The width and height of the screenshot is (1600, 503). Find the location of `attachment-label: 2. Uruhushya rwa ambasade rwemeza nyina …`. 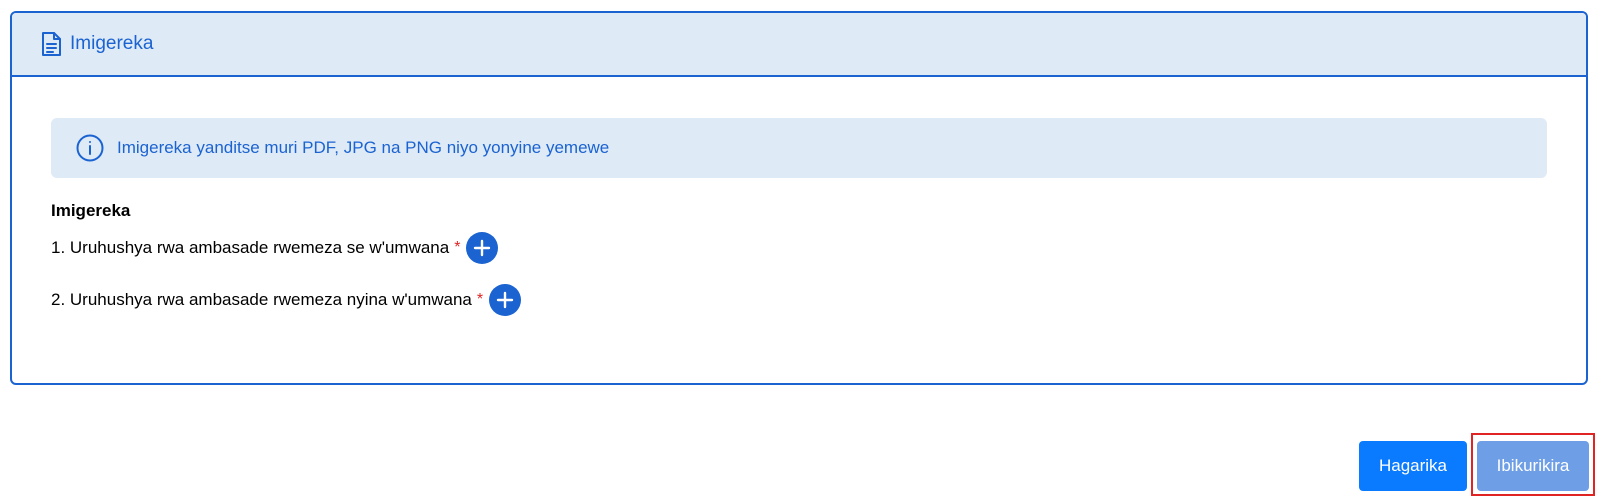

attachment-label: 2. Uruhushya rwa ambasade rwemeza nyina … is located at coordinates (261, 299).